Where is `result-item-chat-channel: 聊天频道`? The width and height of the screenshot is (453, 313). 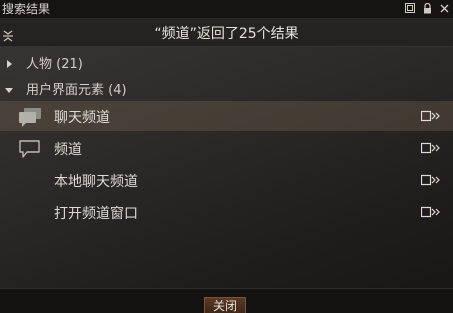 result-item-chat-channel: 聊天频道 is located at coordinates (226, 116).